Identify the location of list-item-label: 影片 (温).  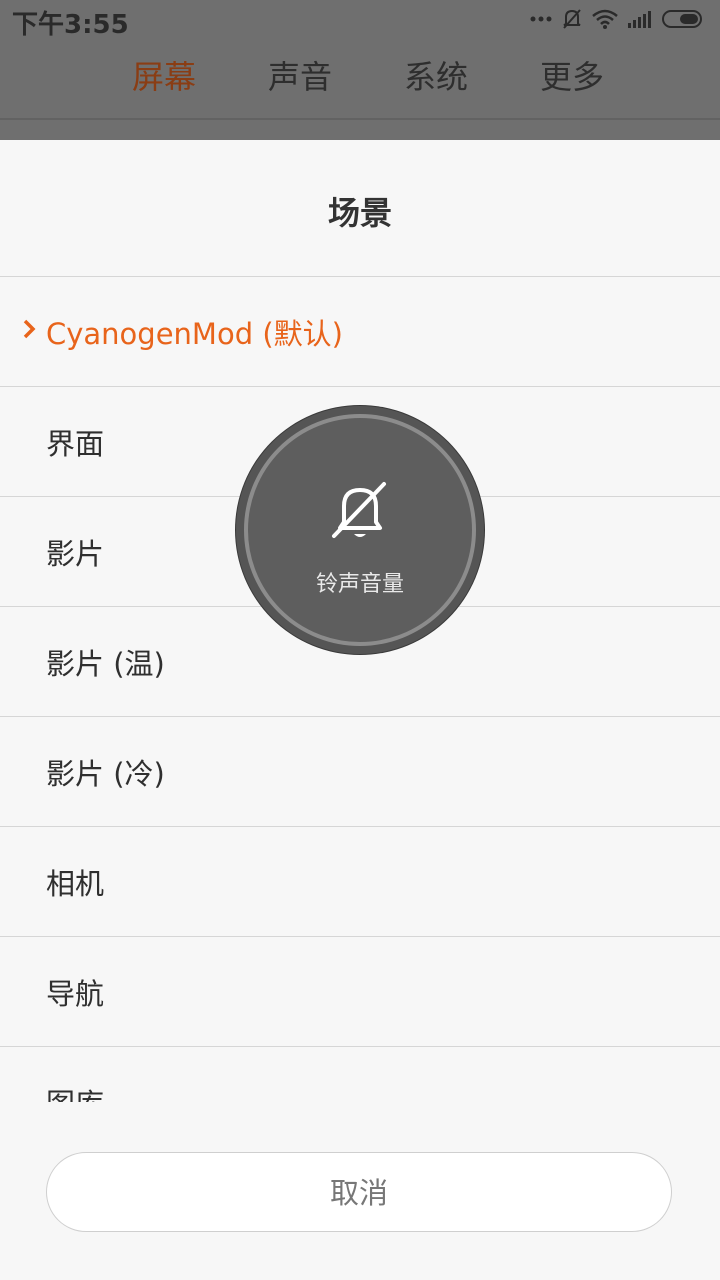
(105, 664).